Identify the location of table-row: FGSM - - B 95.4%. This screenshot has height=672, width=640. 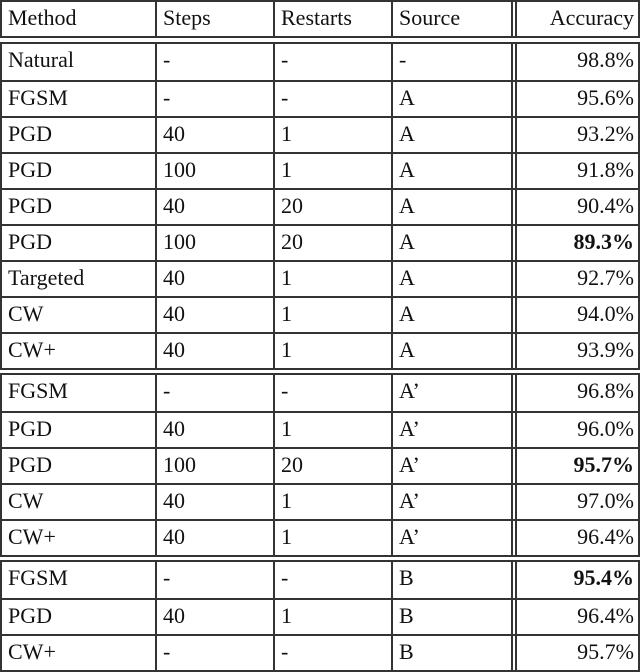
(320, 580).